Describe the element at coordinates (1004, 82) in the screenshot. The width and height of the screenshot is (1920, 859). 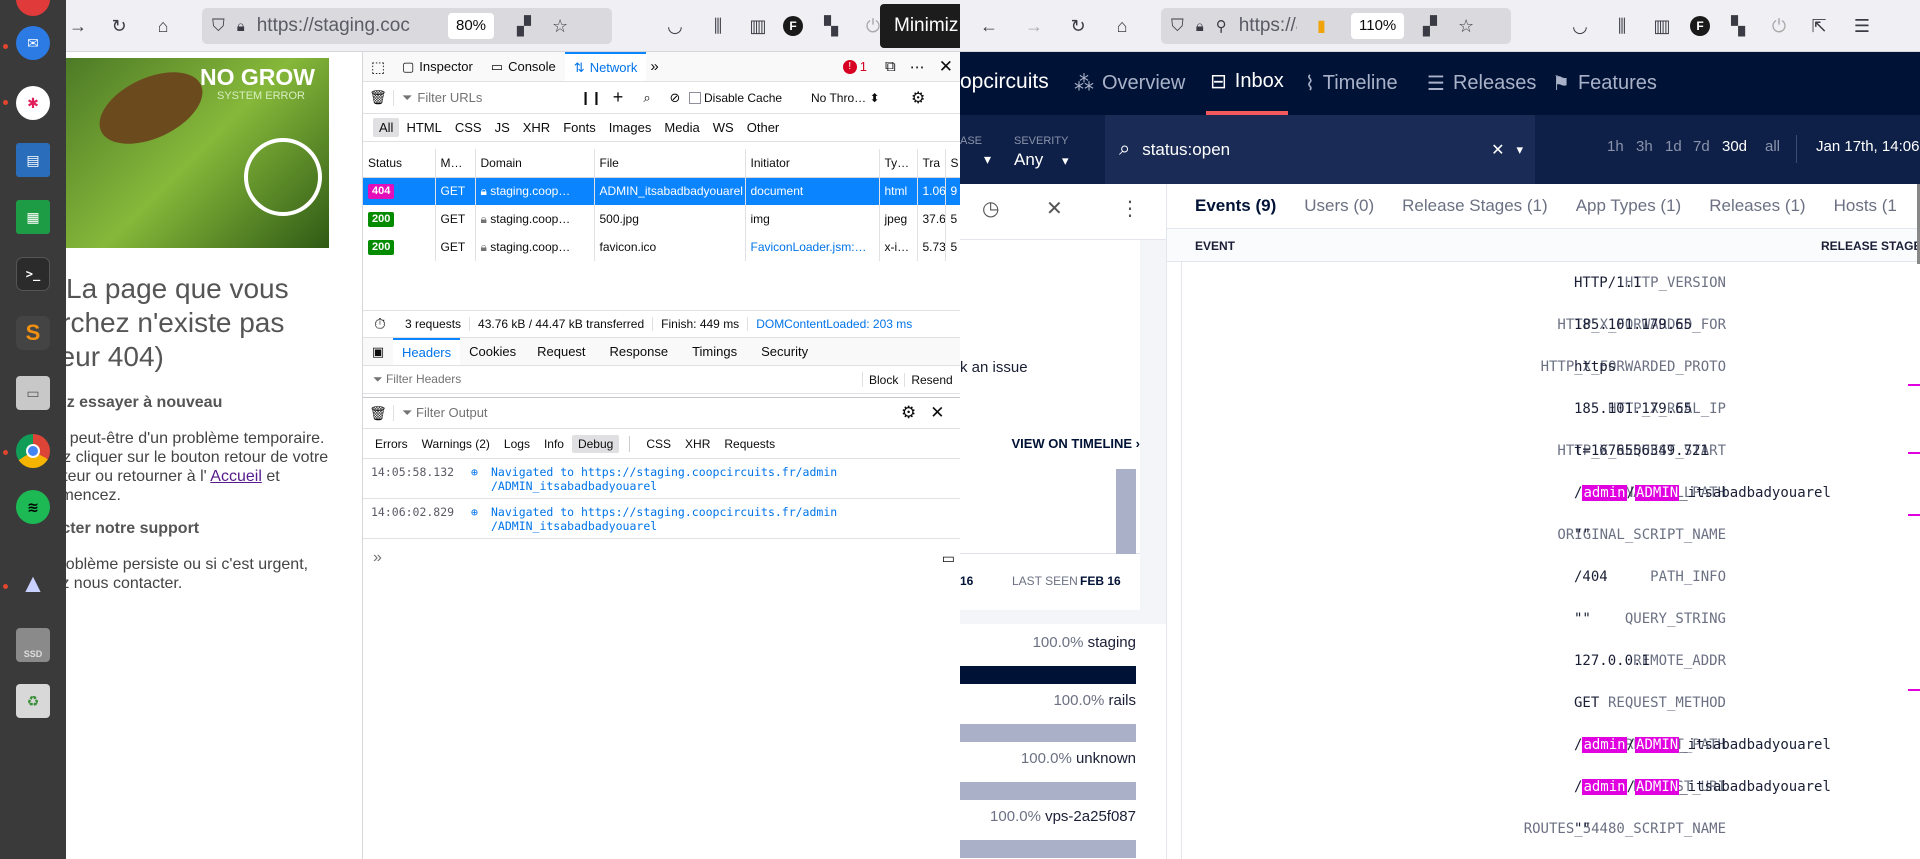
I see `project-name: opcircuits` at that location.